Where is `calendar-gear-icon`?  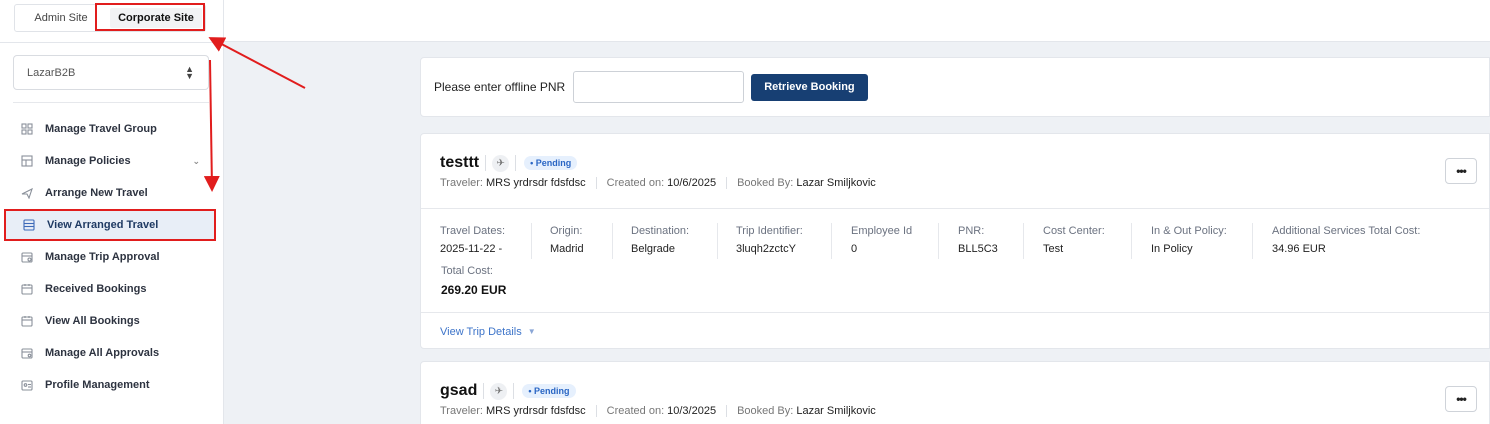 calendar-gear-icon is located at coordinates (26, 353).